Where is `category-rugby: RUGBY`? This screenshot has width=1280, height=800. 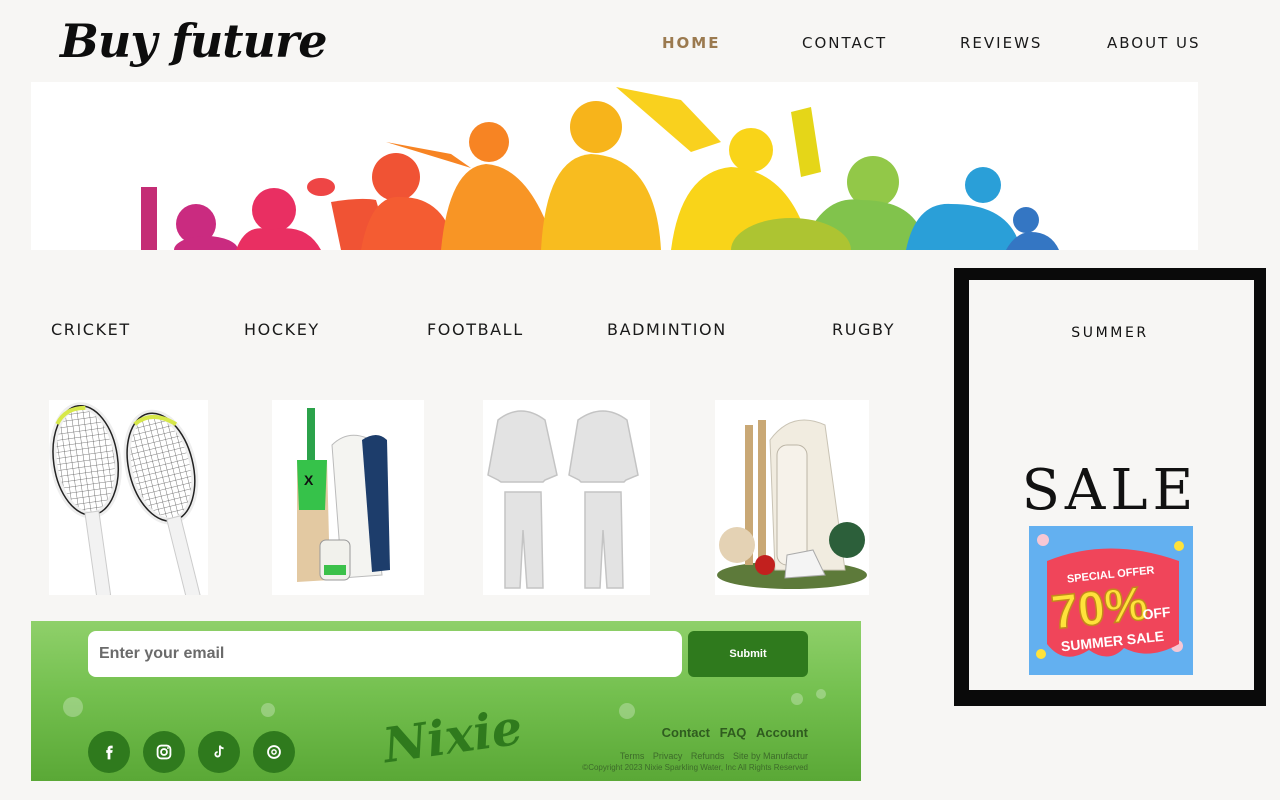 category-rugby: RUGBY is located at coordinates (863, 329).